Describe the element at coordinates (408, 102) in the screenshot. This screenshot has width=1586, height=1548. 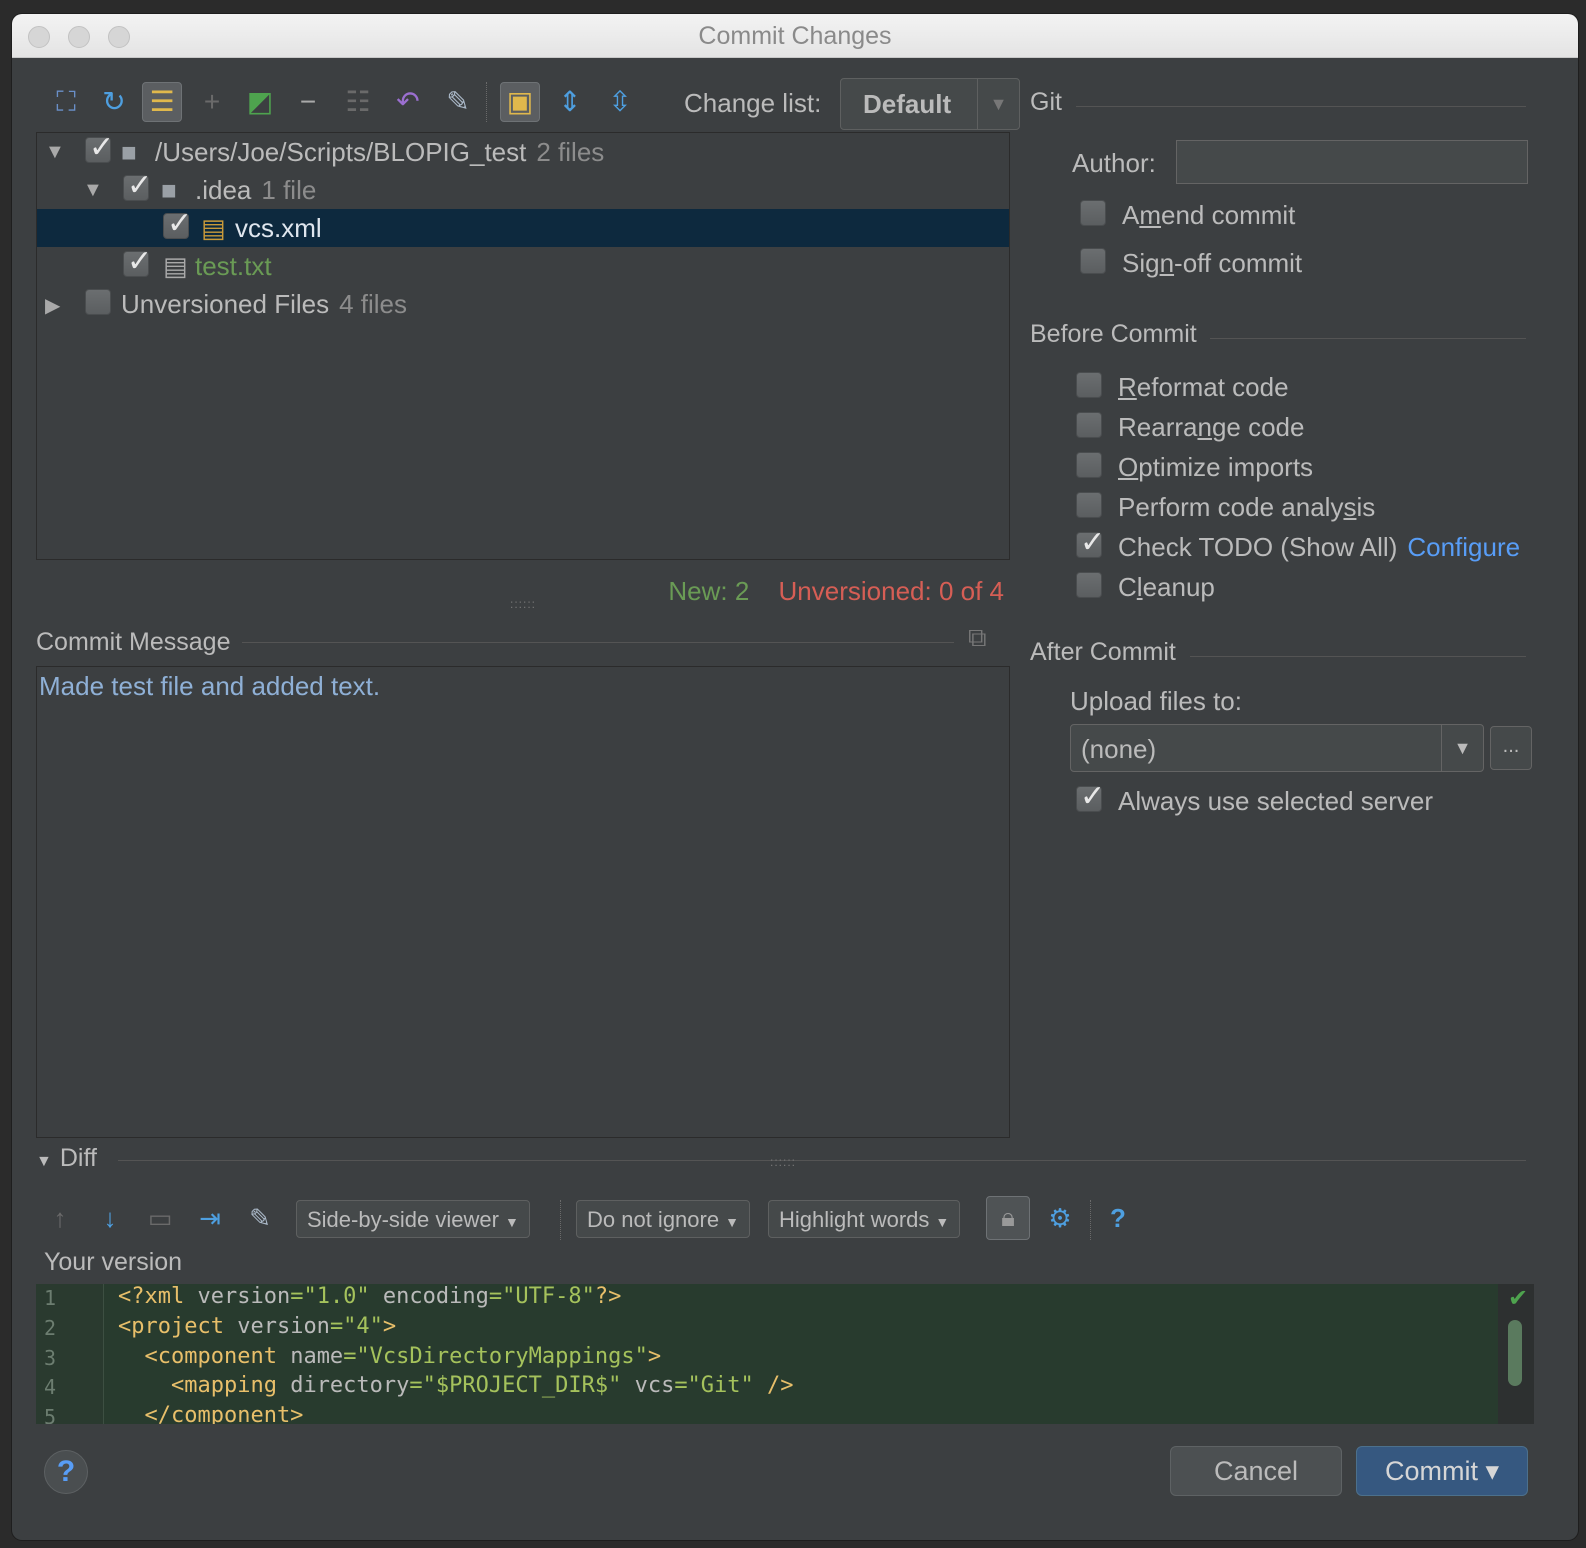
I see `rollback-icon: ↶` at that location.